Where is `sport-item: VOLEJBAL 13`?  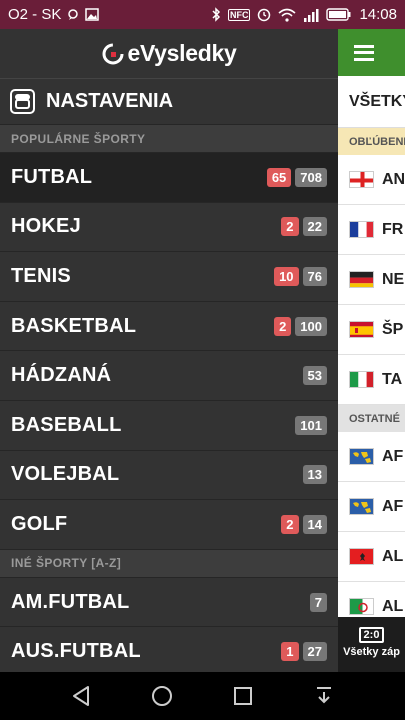 sport-item: VOLEJBAL 13 is located at coordinates (169, 475).